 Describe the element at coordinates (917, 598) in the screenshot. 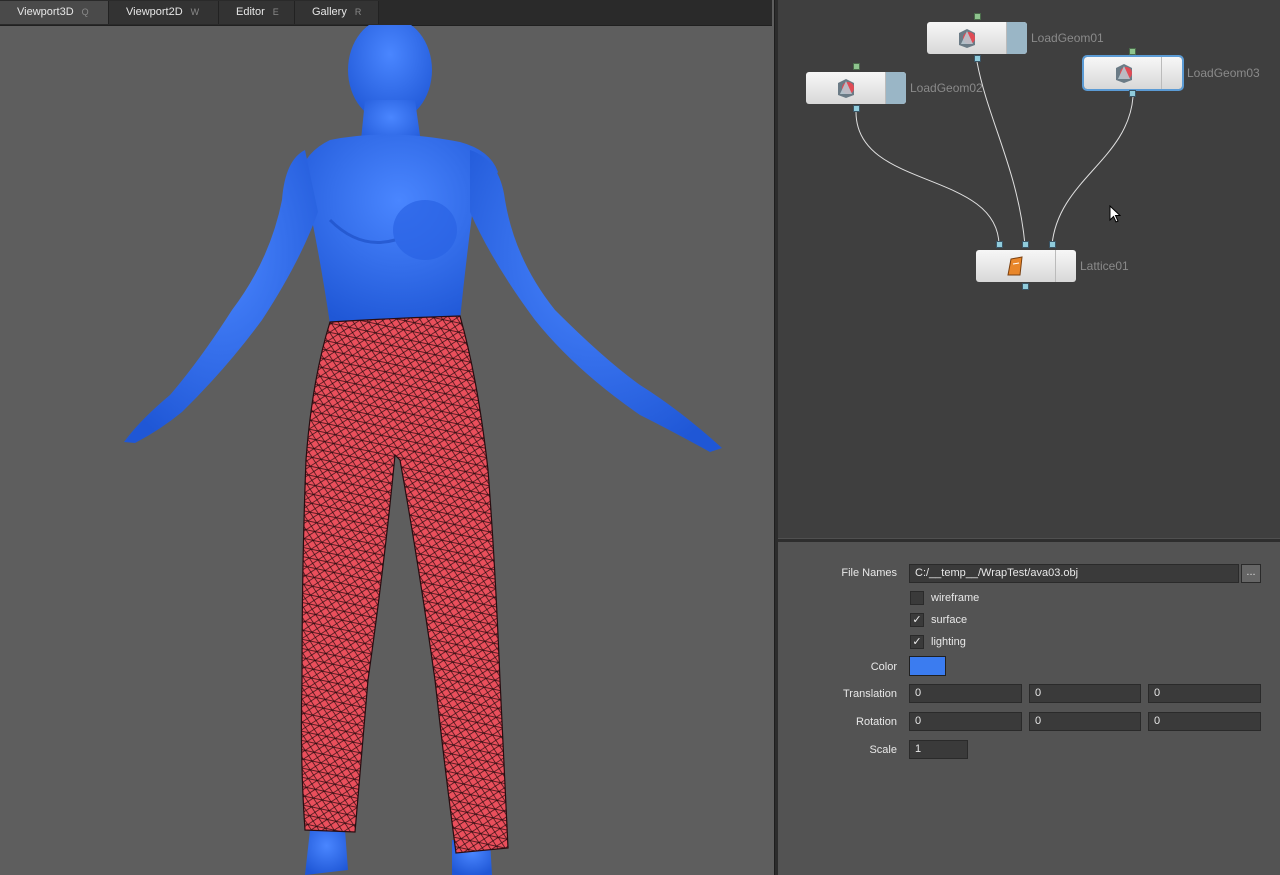

I see `wireframe-checkbox` at that location.